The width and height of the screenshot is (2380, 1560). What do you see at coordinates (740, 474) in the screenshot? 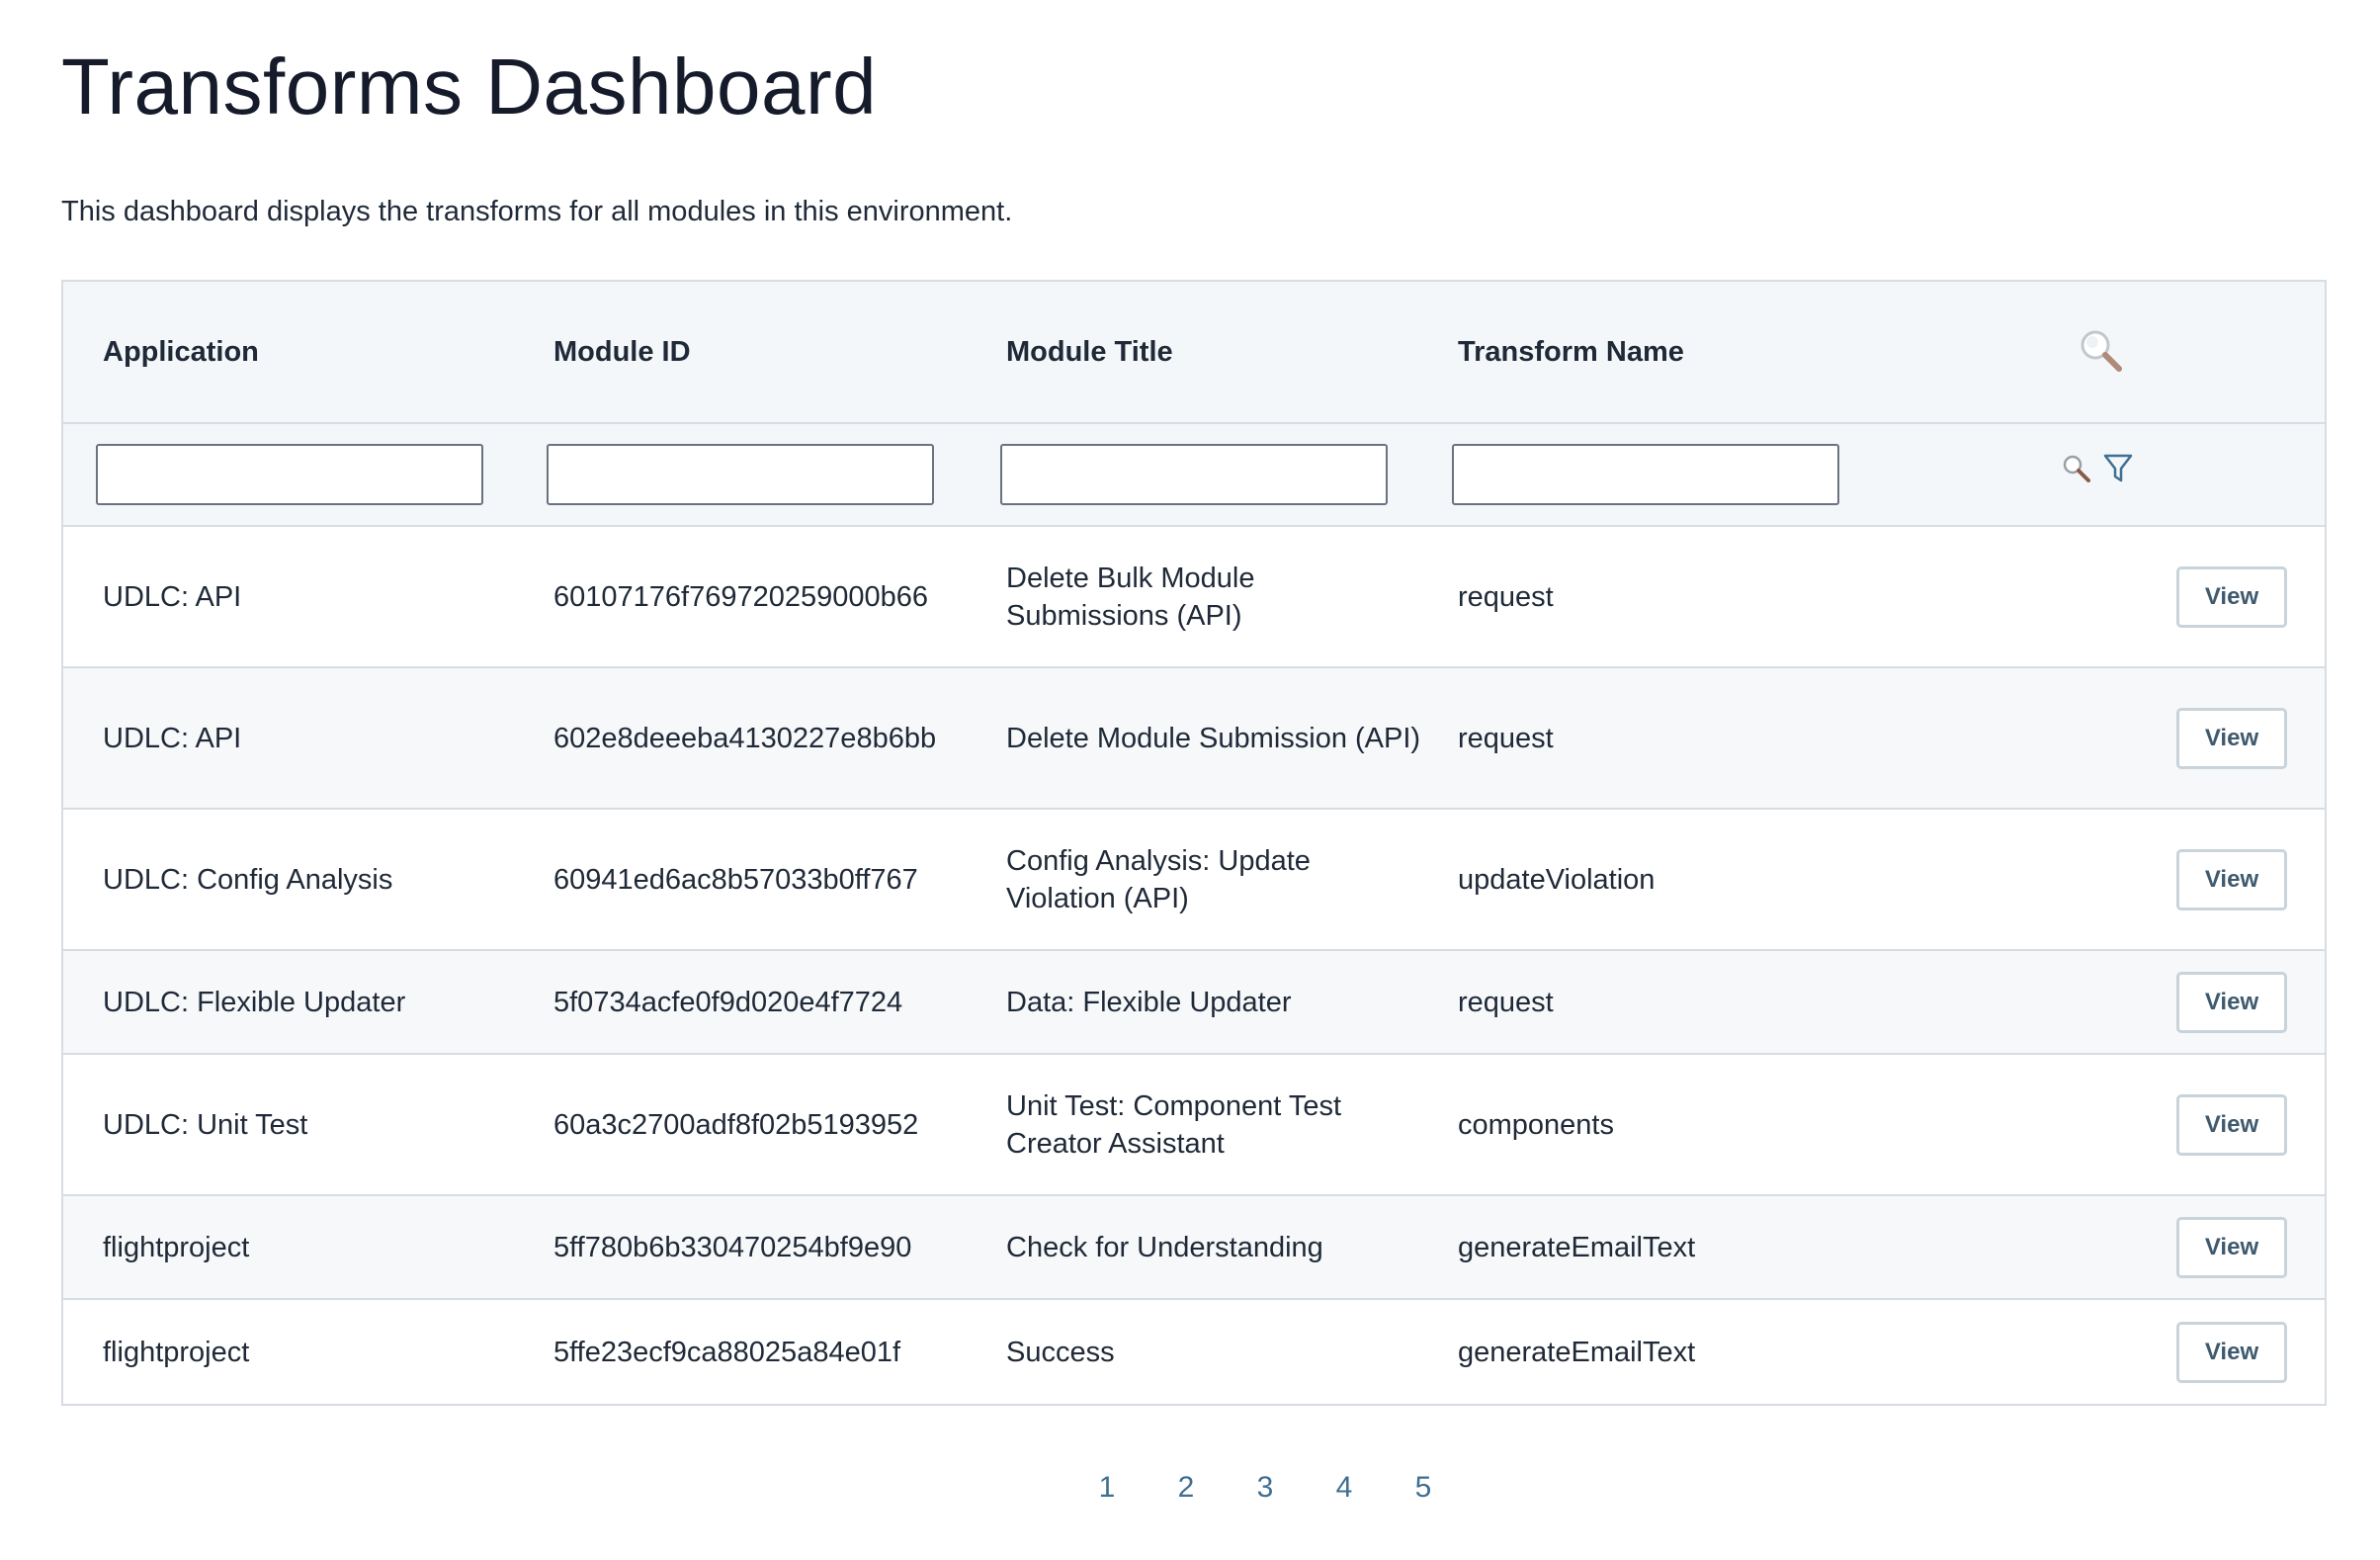
I see `module-id-filter-input` at bounding box center [740, 474].